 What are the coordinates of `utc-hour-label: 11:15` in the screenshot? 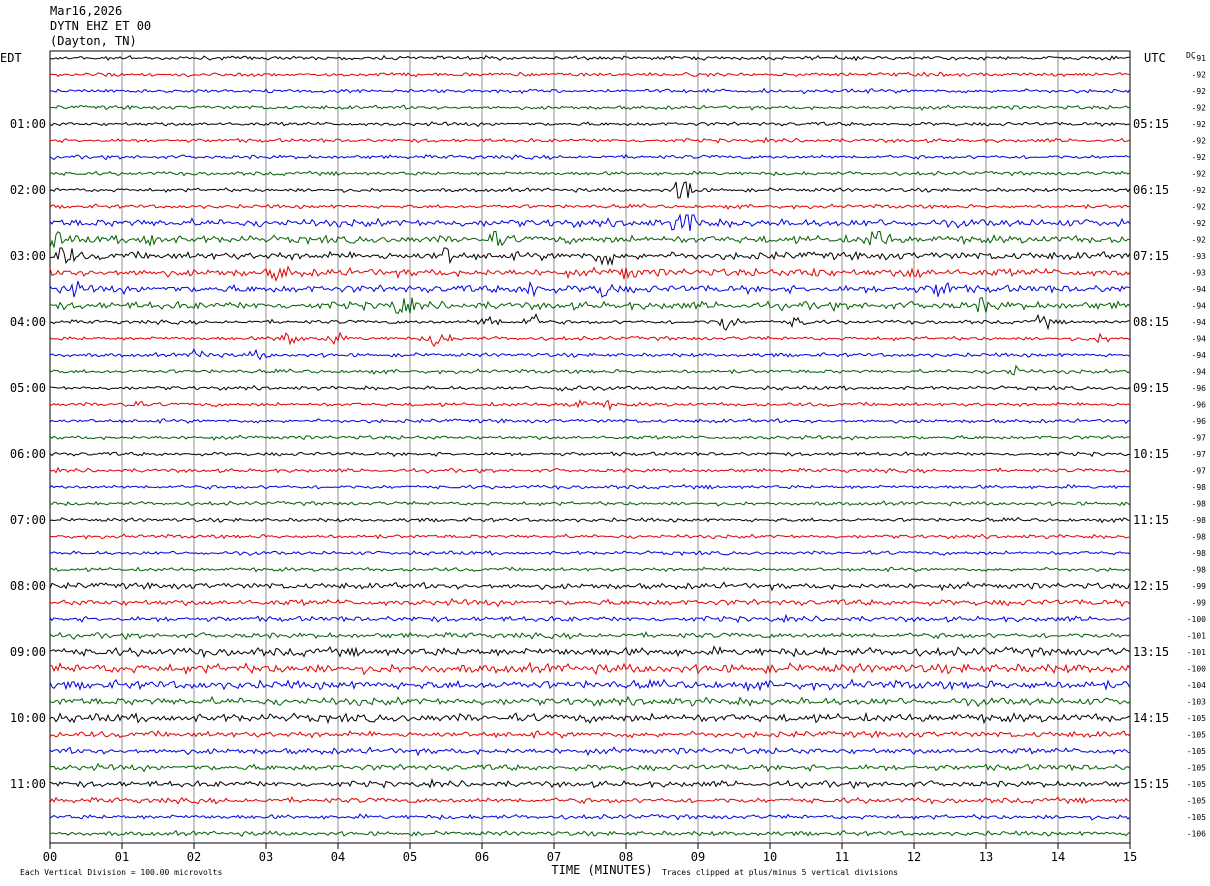 It's located at (1151, 520).